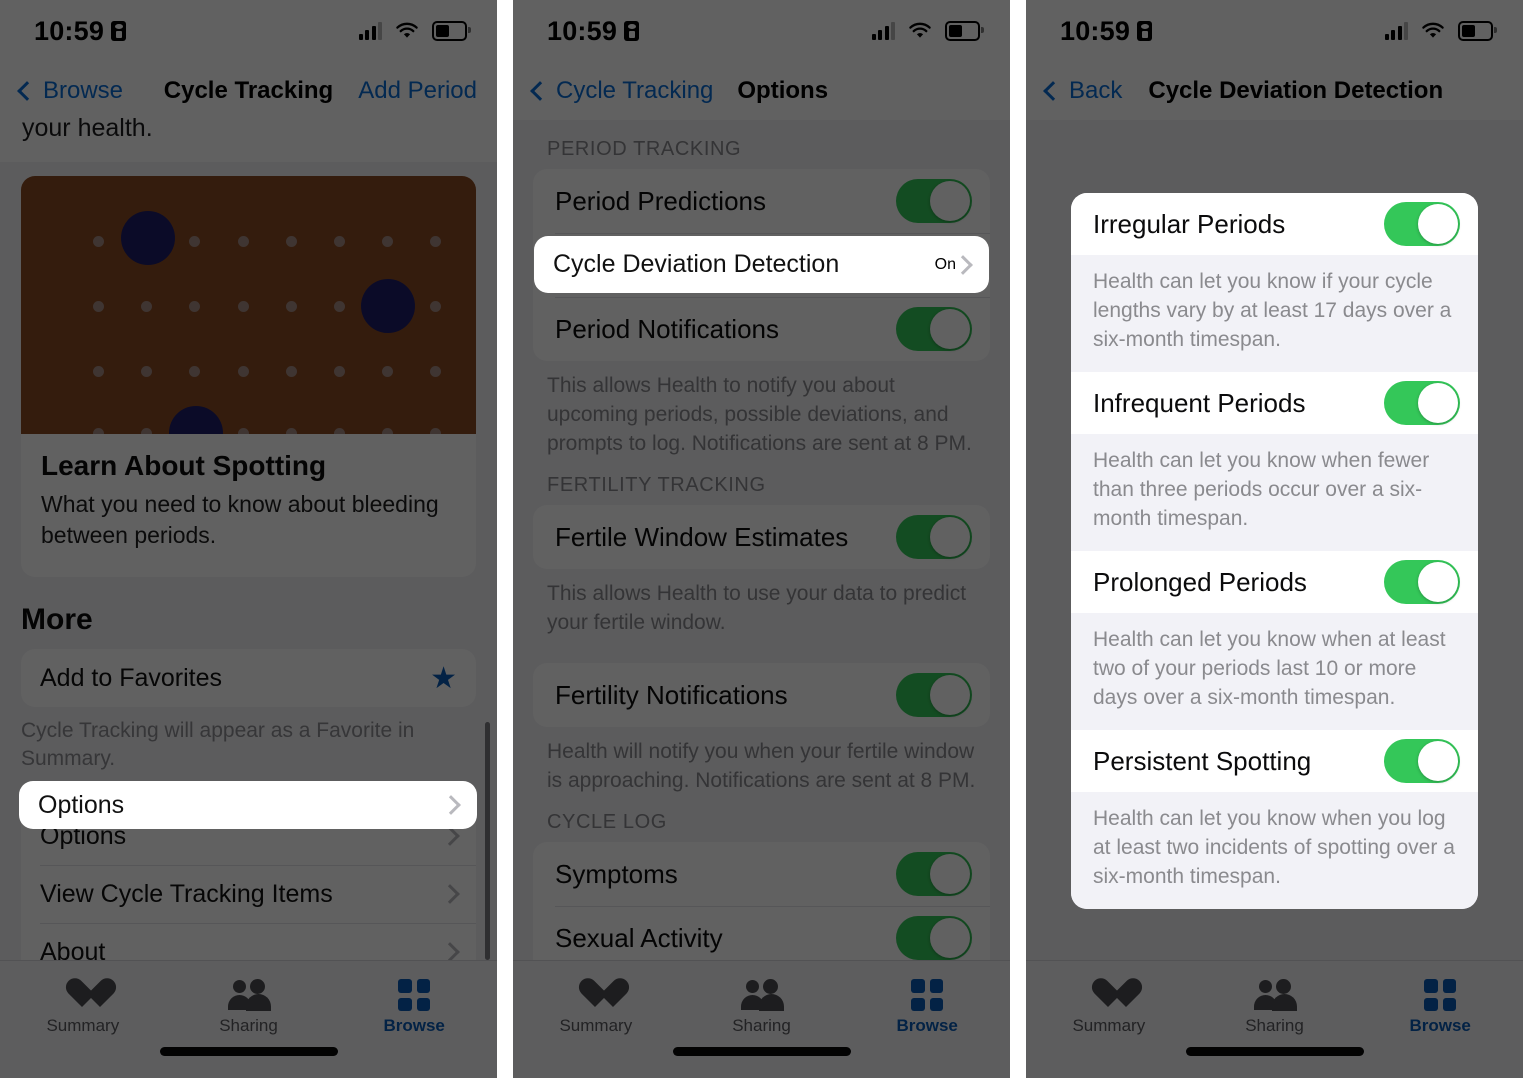 This screenshot has height=1078, width=1524. What do you see at coordinates (934, 329) in the screenshot?
I see `period-notifications-toggle` at bounding box center [934, 329].